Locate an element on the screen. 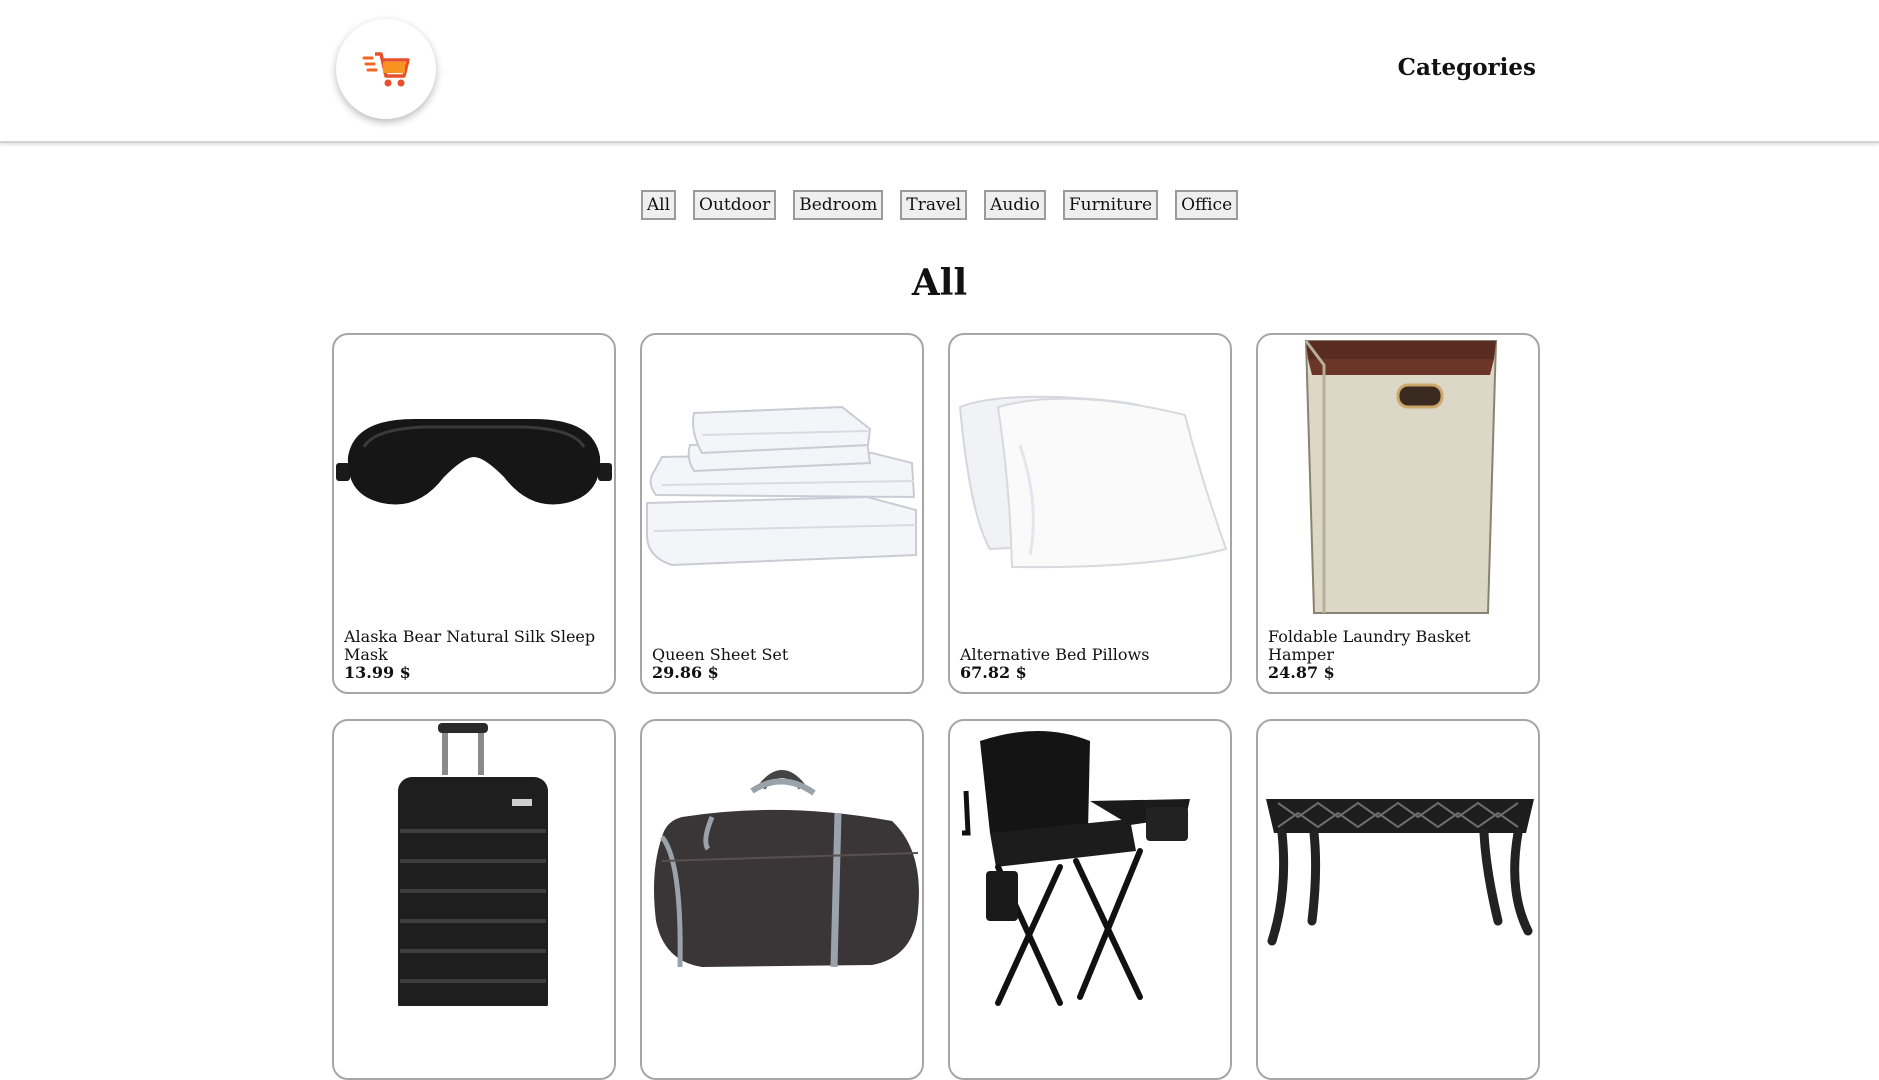 This screenshot has width=1879, height=1080. filter-all: All is located at coordinates (658, 205).